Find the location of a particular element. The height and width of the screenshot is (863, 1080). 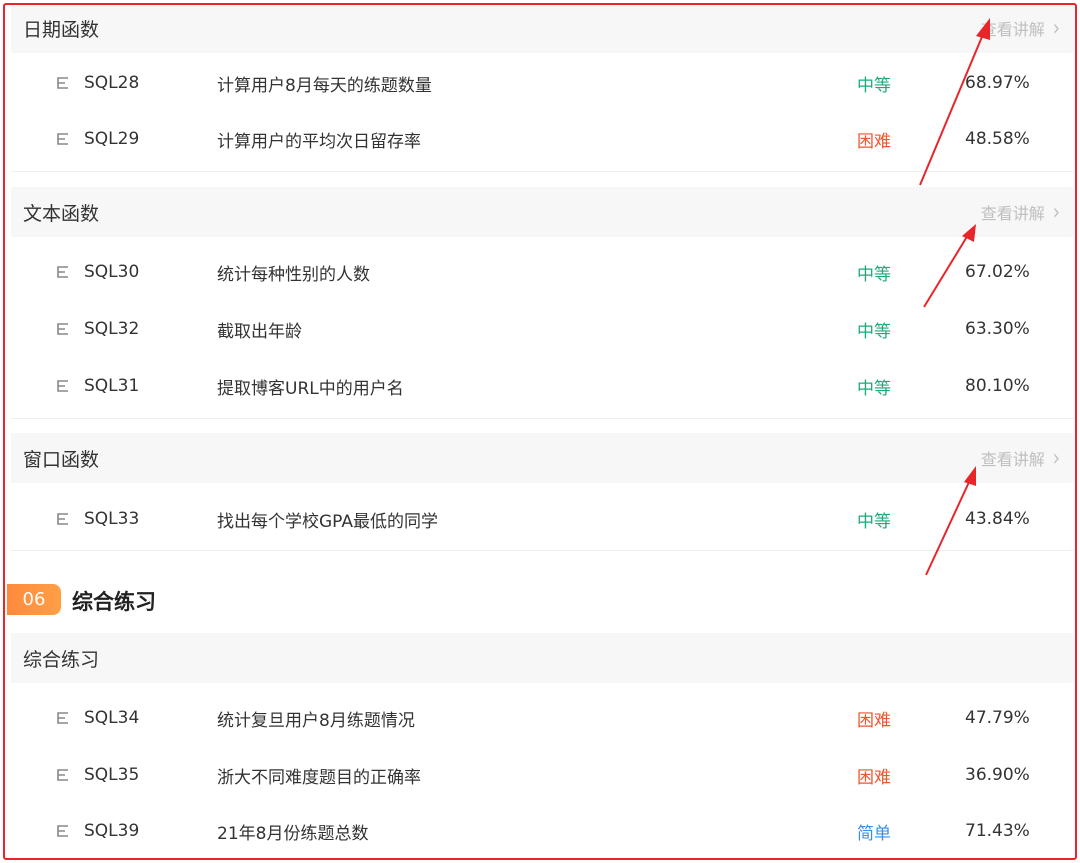

section-heading: 06 综合练习 is located at coordinates (205, 599).